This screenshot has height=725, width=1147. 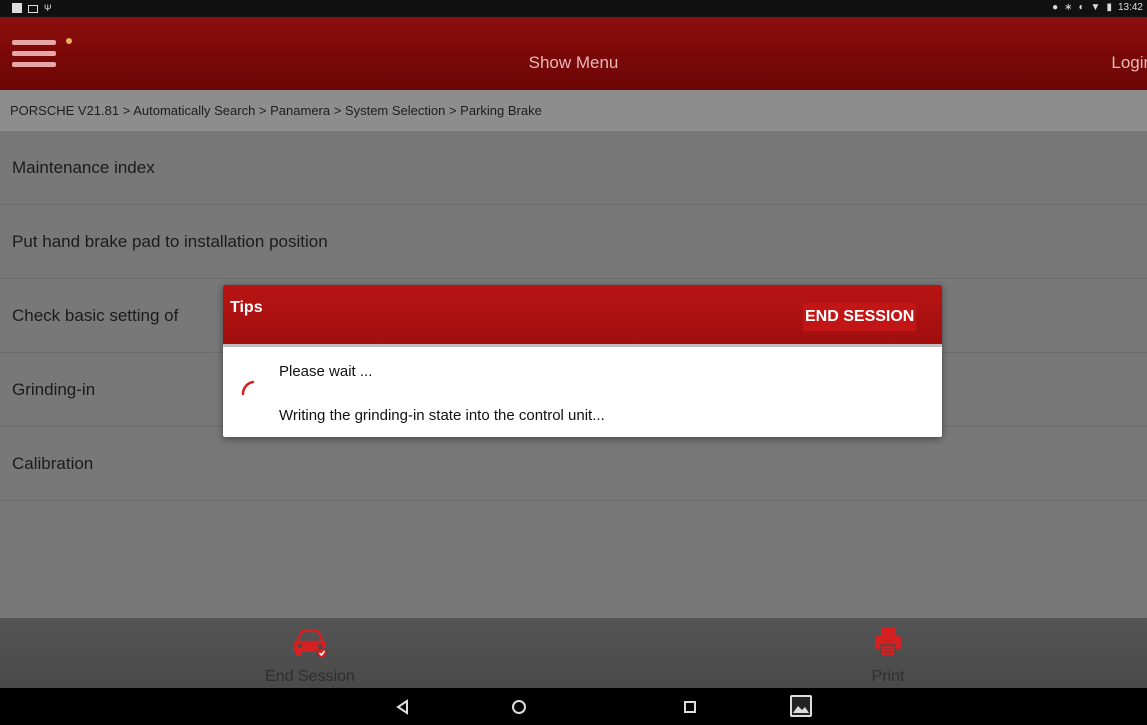 I want to click on location-icon: ●, so click(x=1055, y=7).